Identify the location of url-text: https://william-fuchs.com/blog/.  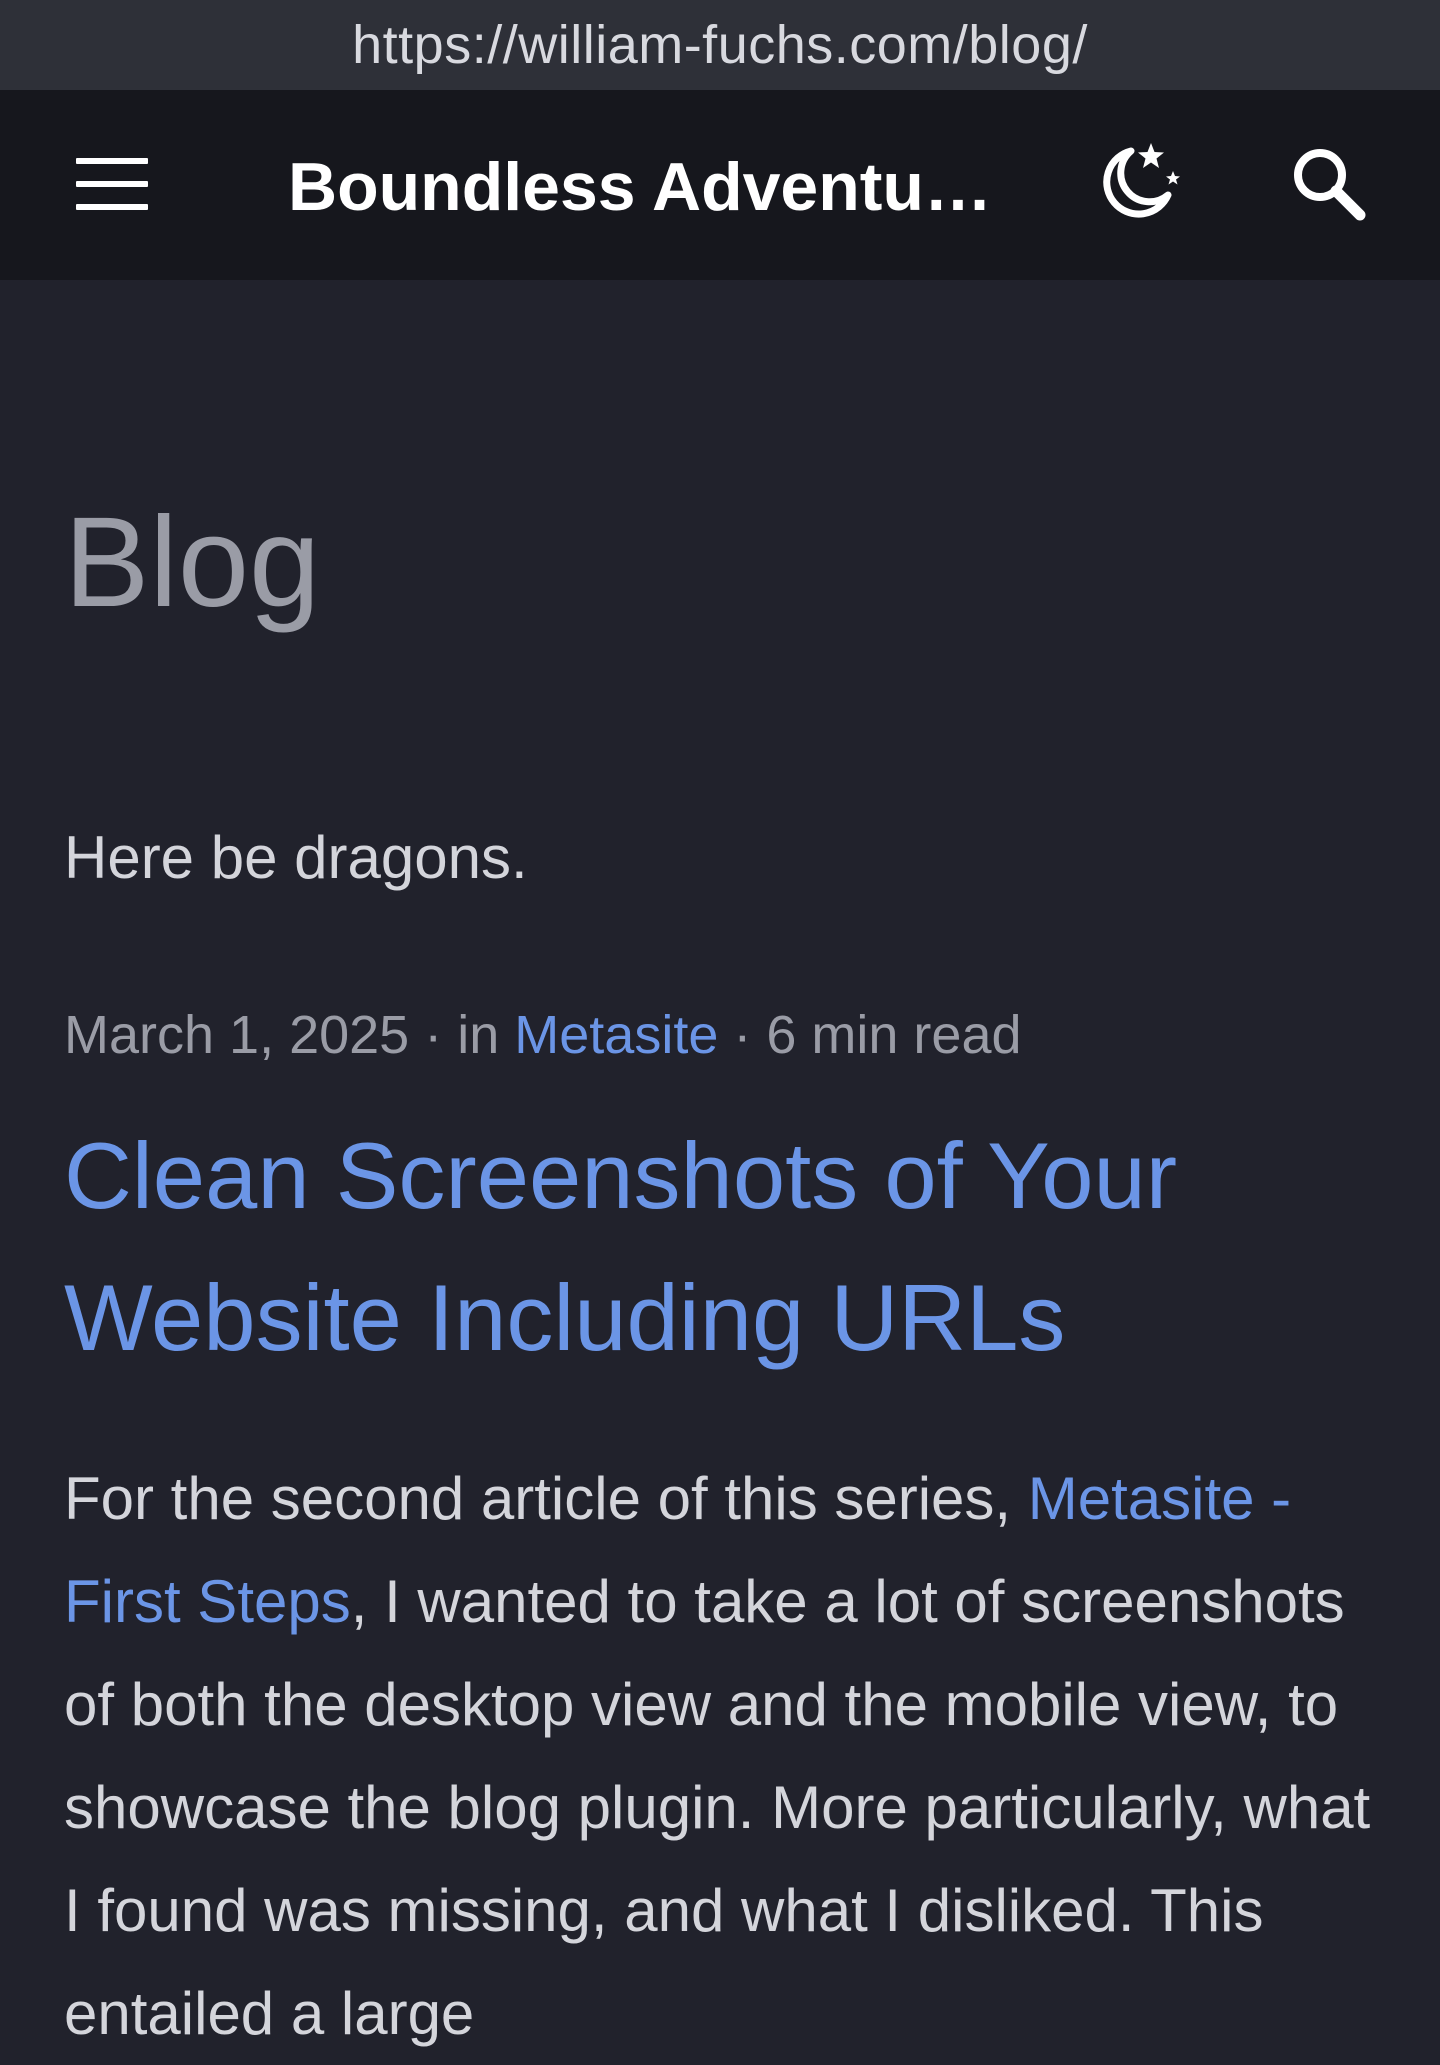
(720, 45).